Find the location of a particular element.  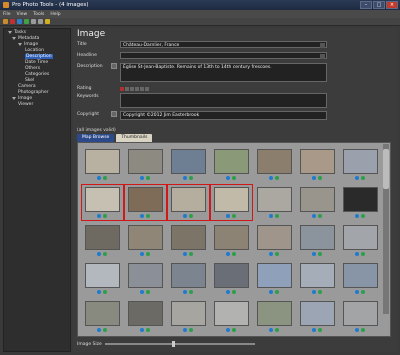

slider-knob is located at coordinates (174, 344).